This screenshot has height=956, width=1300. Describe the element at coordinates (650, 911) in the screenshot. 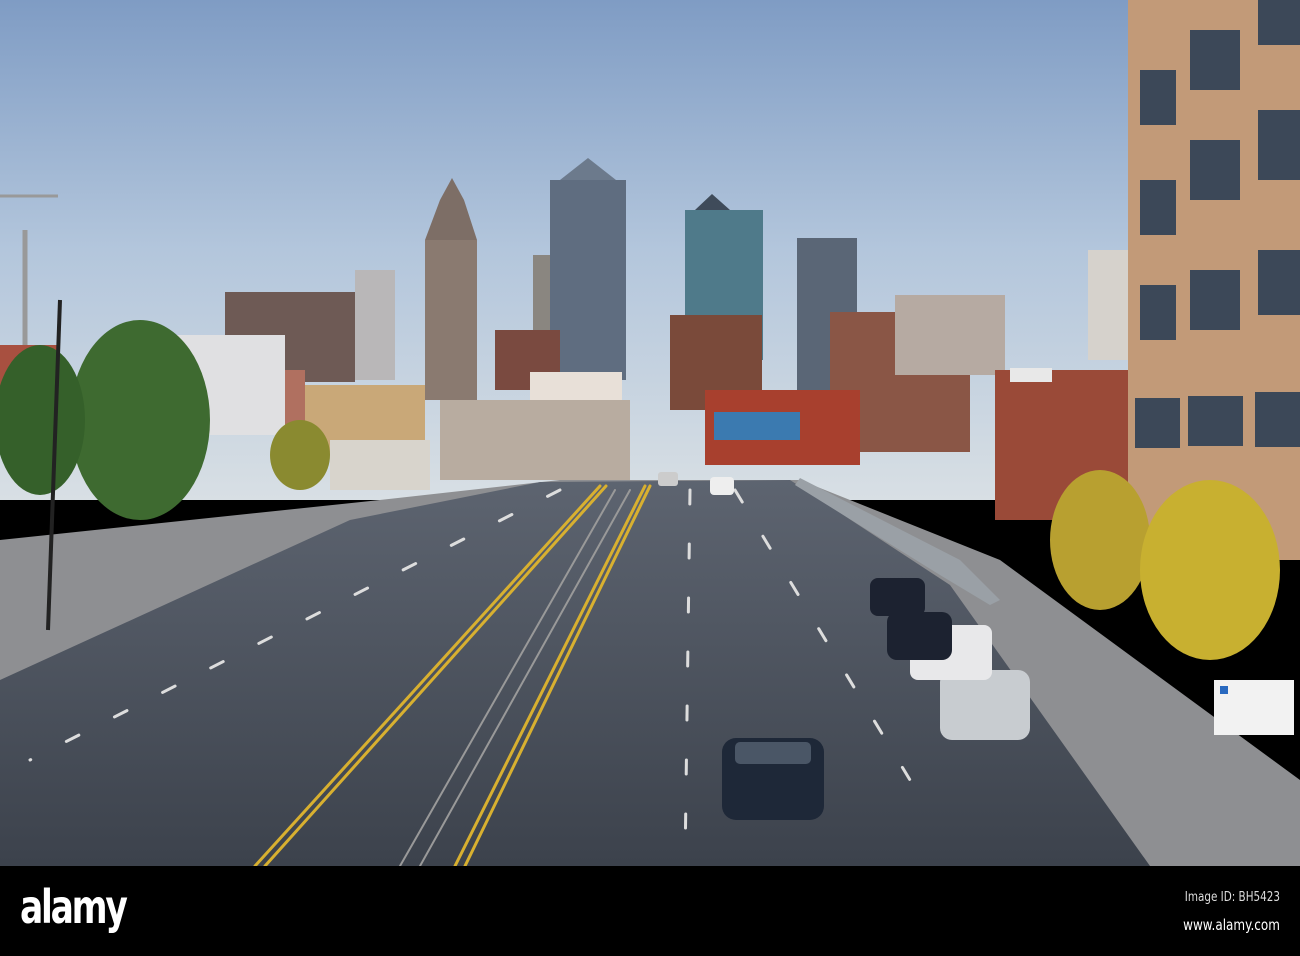

I see `watermark-footer: alamy Image ID: BH5423 www.alamy.com` at that location.